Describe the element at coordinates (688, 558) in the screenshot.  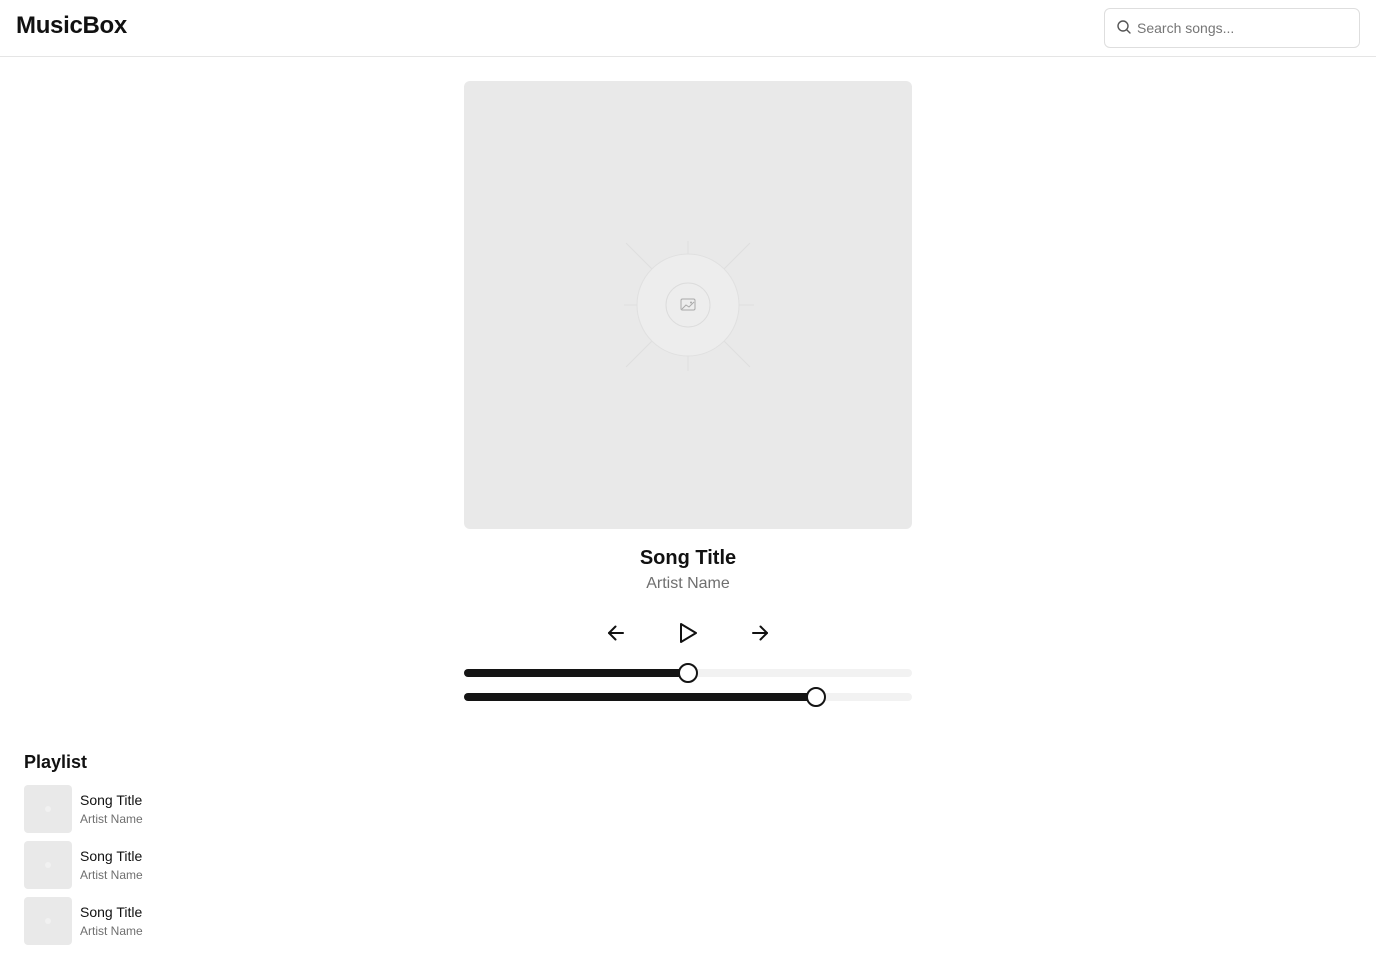
I see `now-playing-title: Song Title` at that location.